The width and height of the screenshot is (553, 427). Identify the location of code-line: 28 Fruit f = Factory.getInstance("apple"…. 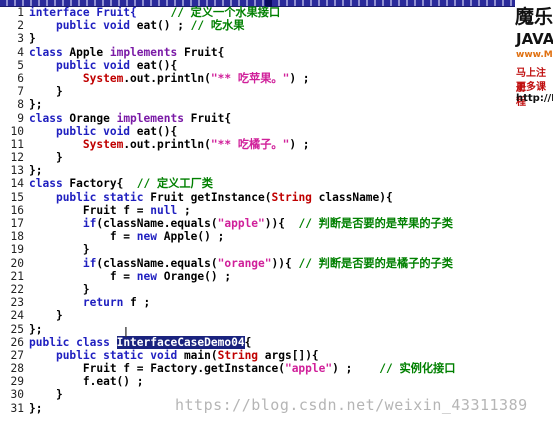
(257, 368).